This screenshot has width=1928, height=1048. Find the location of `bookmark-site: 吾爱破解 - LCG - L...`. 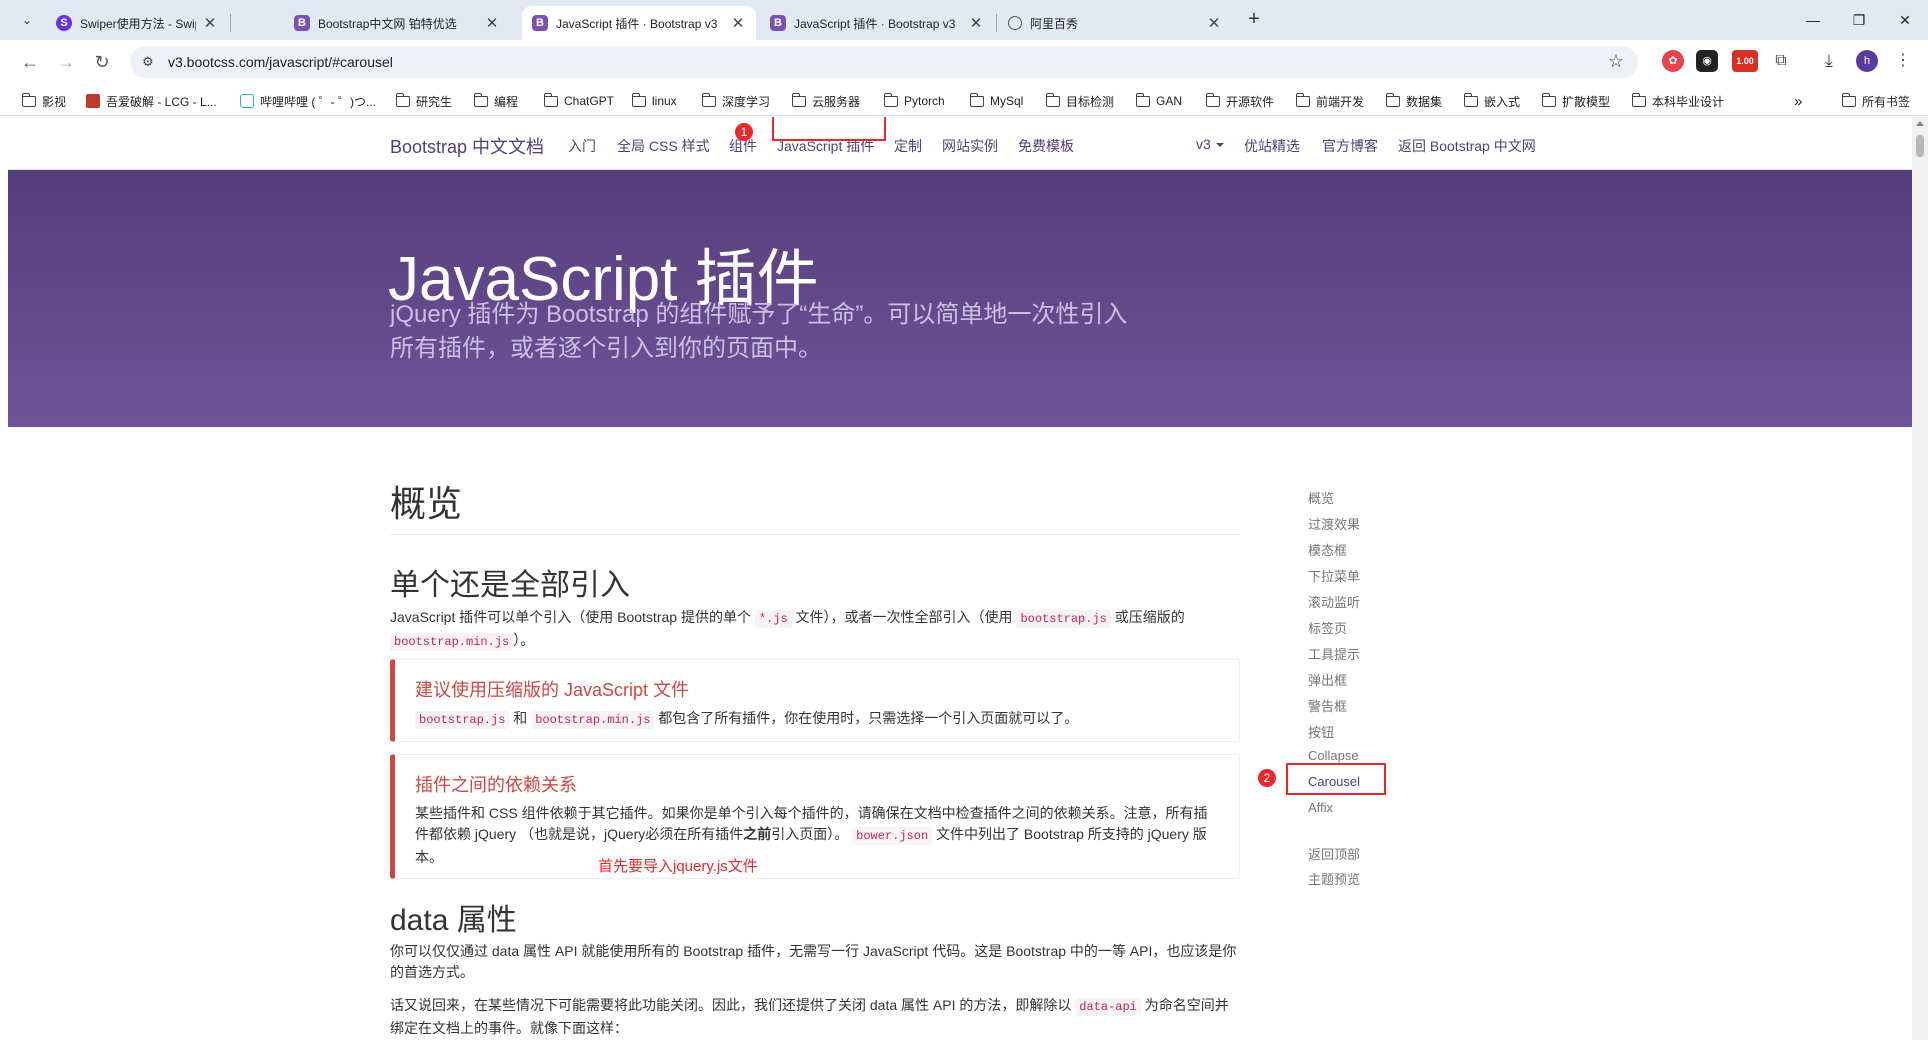

bookmark-site: 吾爱破解 - LCG - L... is located at coordinates (151, 101).